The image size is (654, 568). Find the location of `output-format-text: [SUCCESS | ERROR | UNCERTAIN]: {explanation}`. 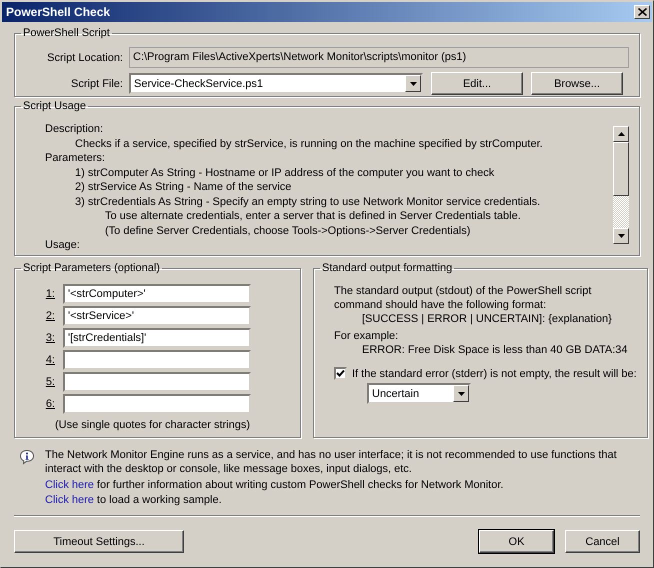

output-format-text: [SUCCESS | ERROR | UNCERTAIN]: {explanation} is located at coordinates (487, 319).